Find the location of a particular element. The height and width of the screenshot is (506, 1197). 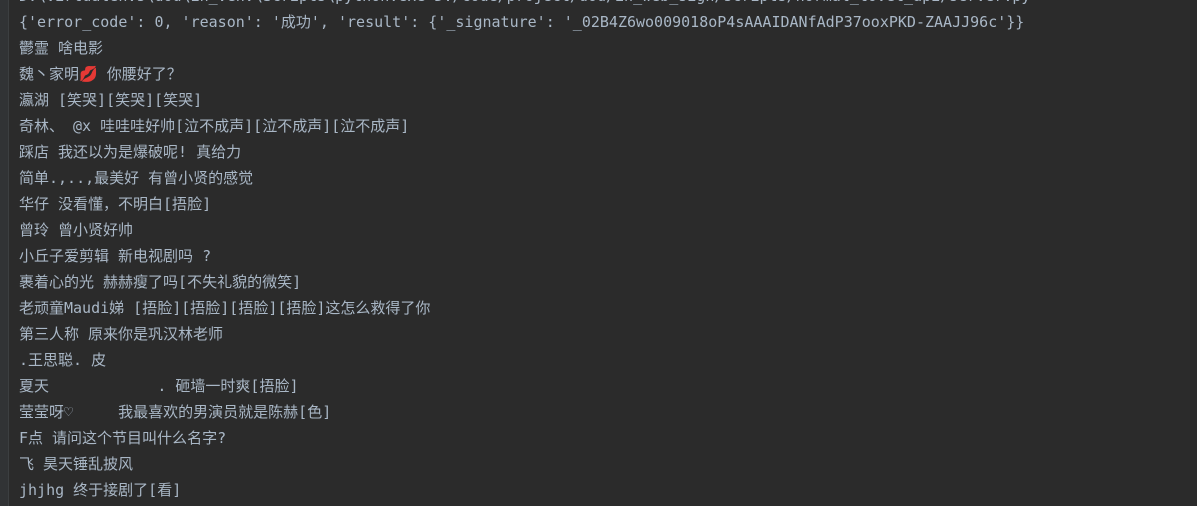

console-line: 奇林、 @x 哇哇哇好帅[泣不成声][泣不成声][泣不成声] is located at coordinates (214, 126).